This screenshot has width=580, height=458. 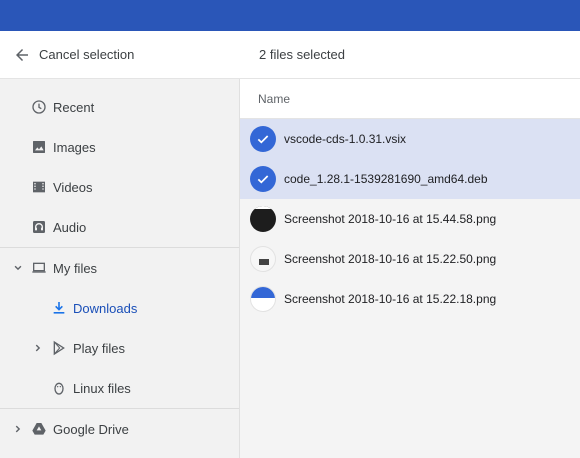 I want to click on headphones-icon, so click(x=39, y=227).